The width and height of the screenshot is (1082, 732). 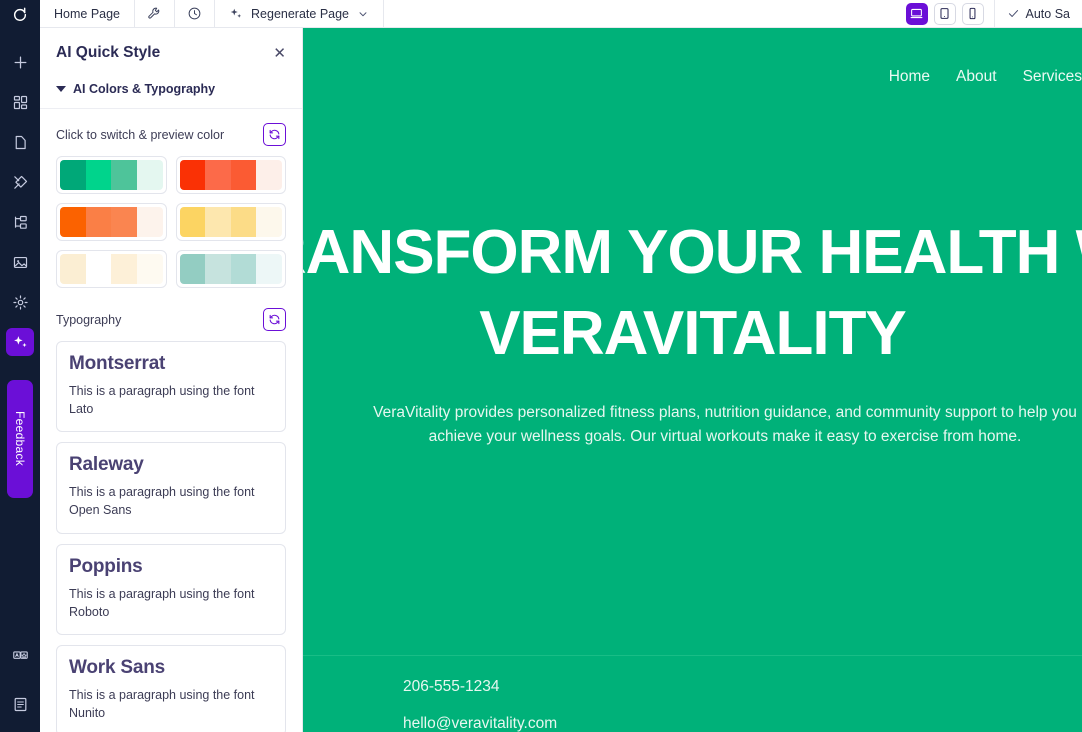 I want to click on brush-icon, so click(x=20, y=182).